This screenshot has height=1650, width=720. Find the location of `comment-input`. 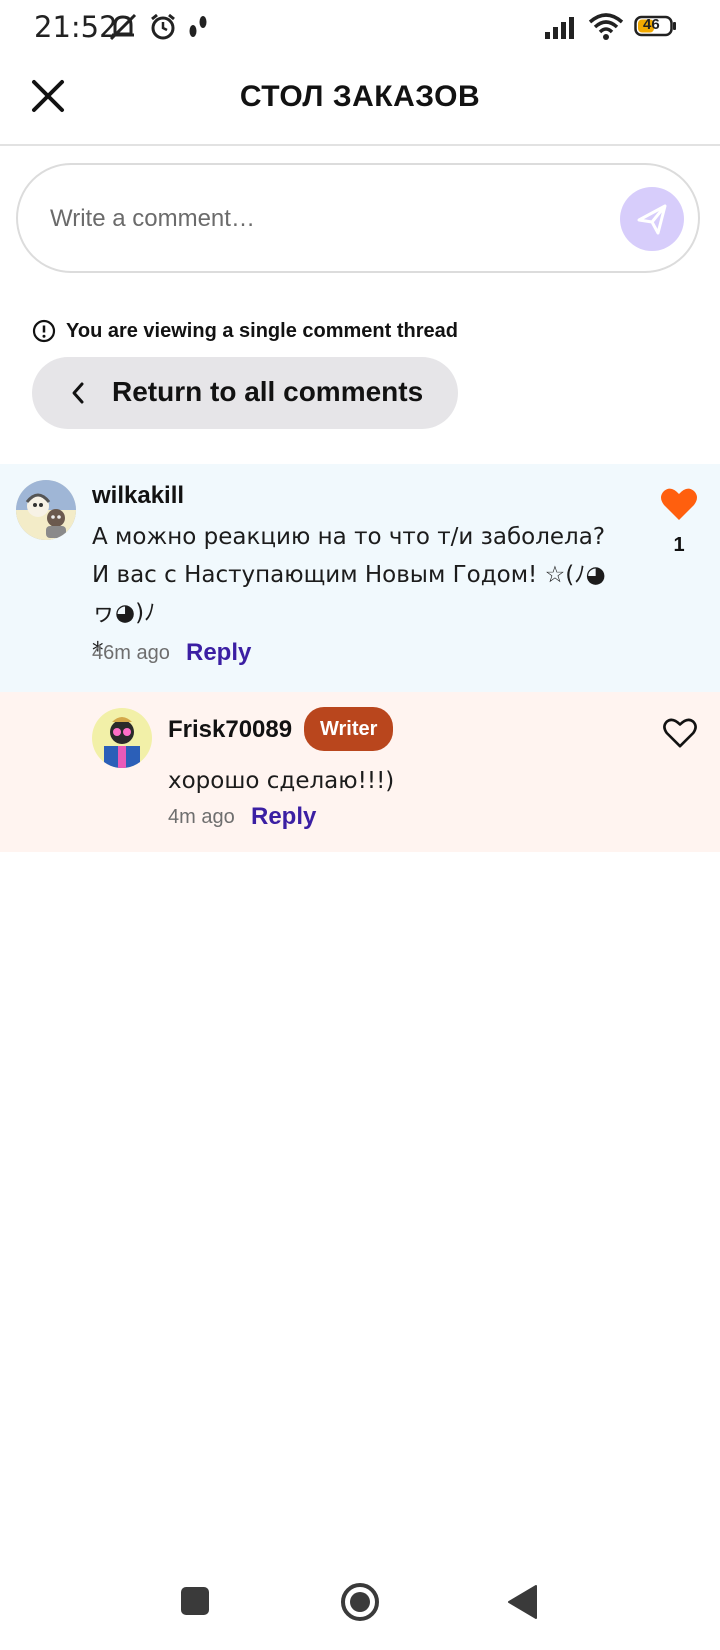

comment-input is located at coordinates (320, 219).